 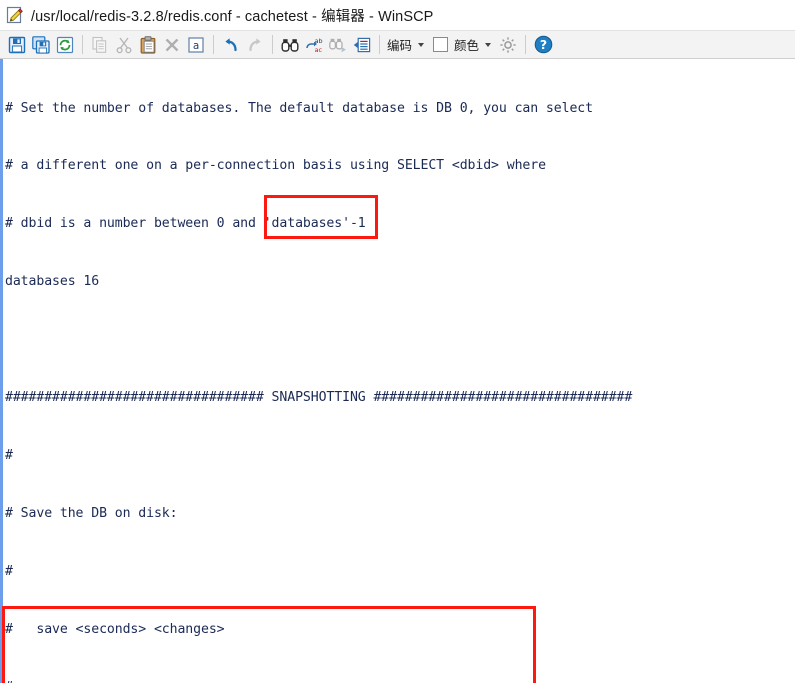 I want to click on gear-icon, so click(x=508, y=45).